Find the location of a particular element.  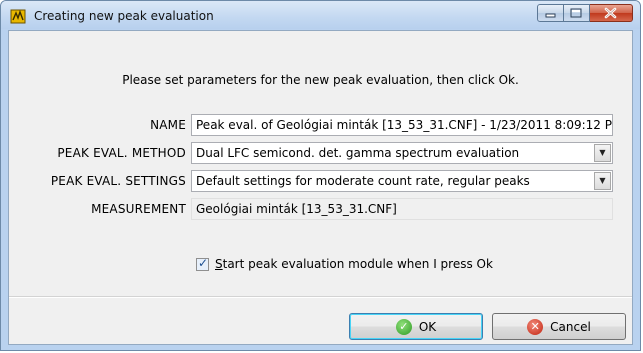

cancel-x-icon: ✕ is located at coordinates (535, 326).